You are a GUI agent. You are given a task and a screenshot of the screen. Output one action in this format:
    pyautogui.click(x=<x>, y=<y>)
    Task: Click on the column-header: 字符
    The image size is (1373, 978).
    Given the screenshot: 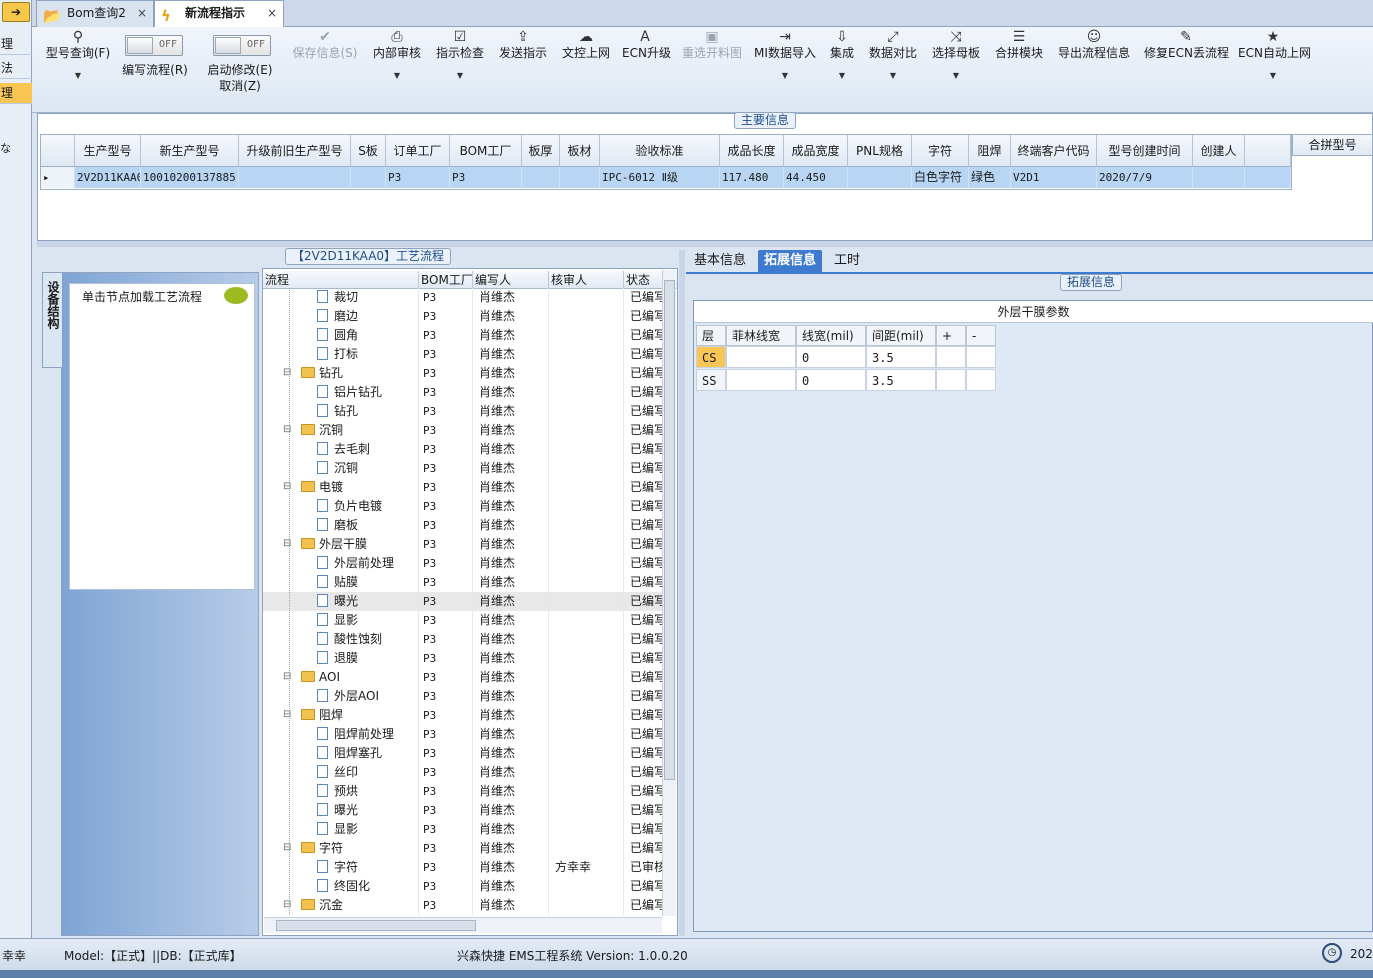 What is the action you would take?
    pyautogui.click(x=940, y=151)
    